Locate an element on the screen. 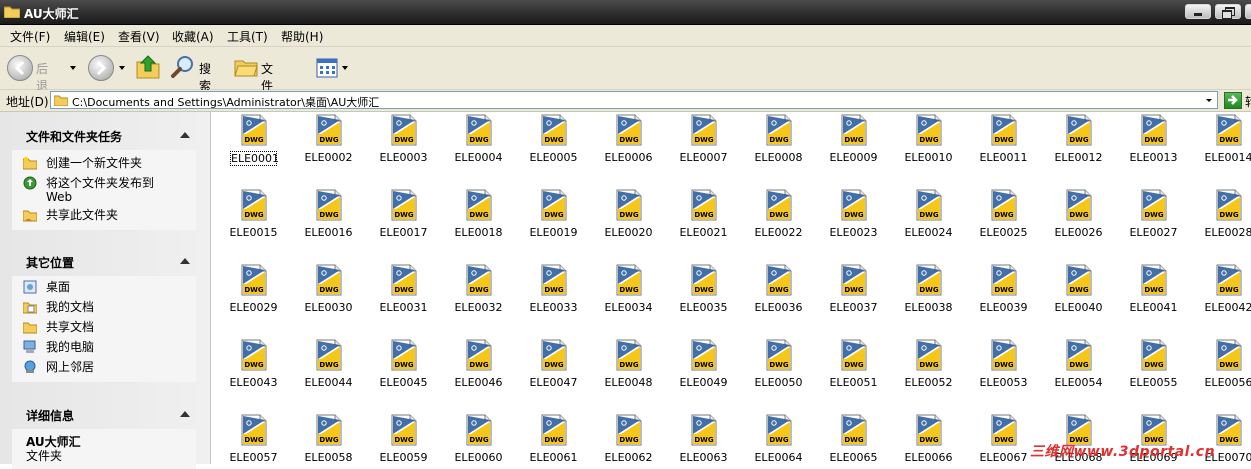  file-item: DWG ELE0050 is located at coordinates (778, 374).